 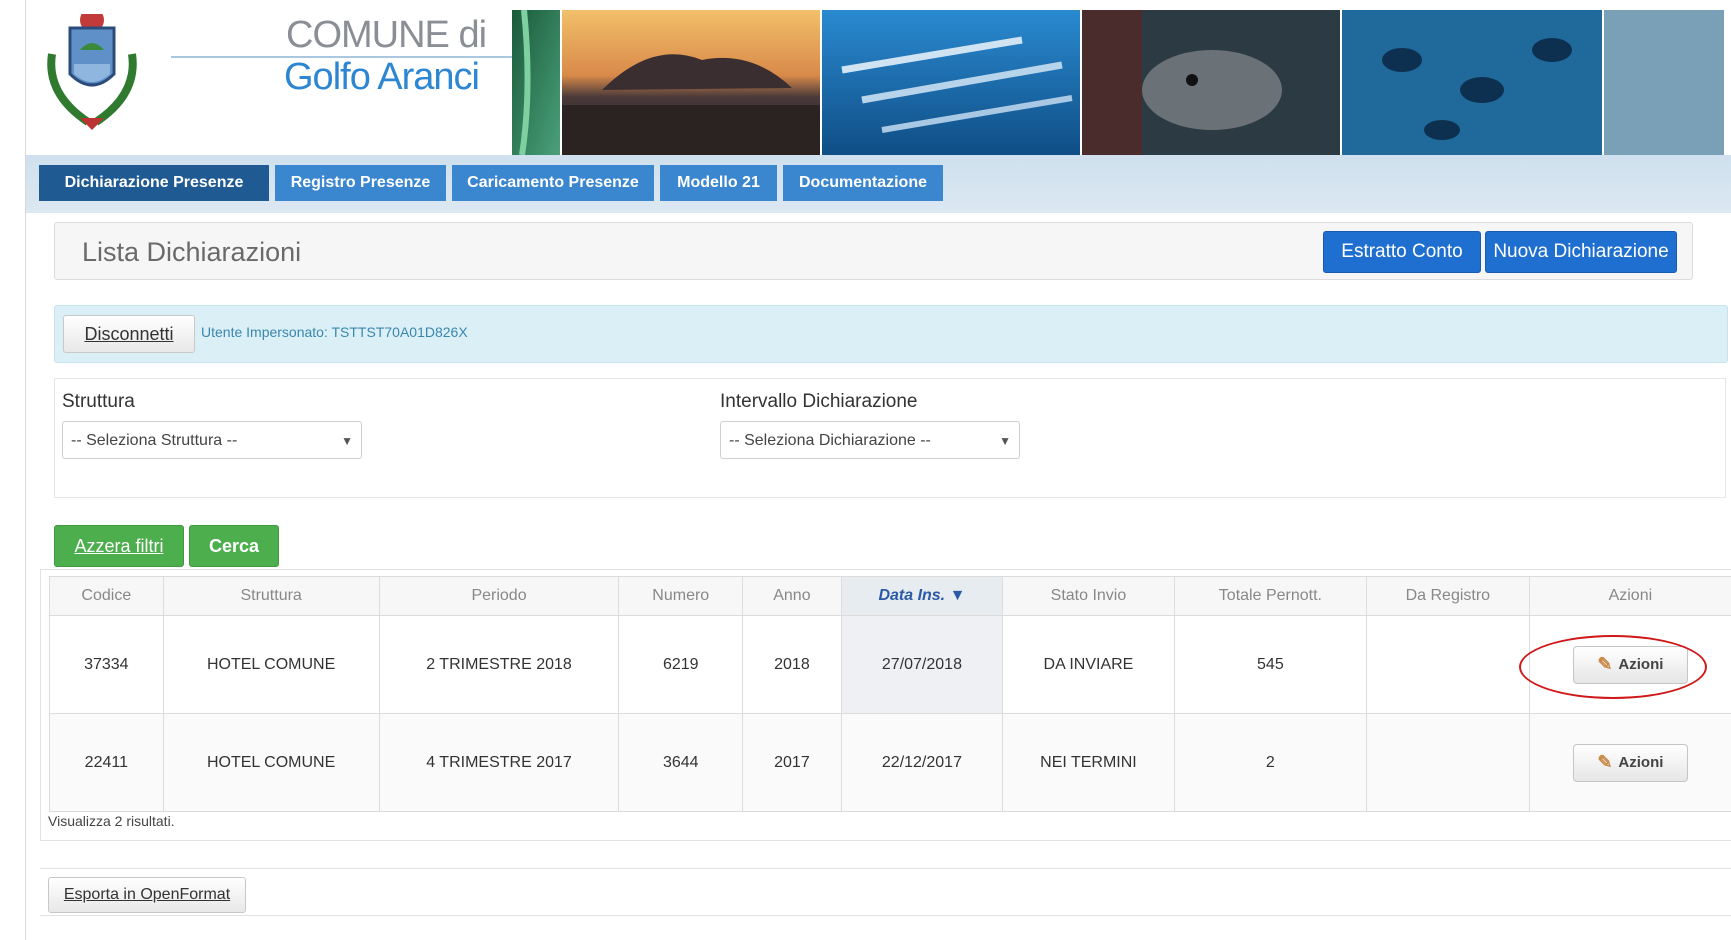 I want to click on photo-reef-fish, so click(x=1472, y=82).